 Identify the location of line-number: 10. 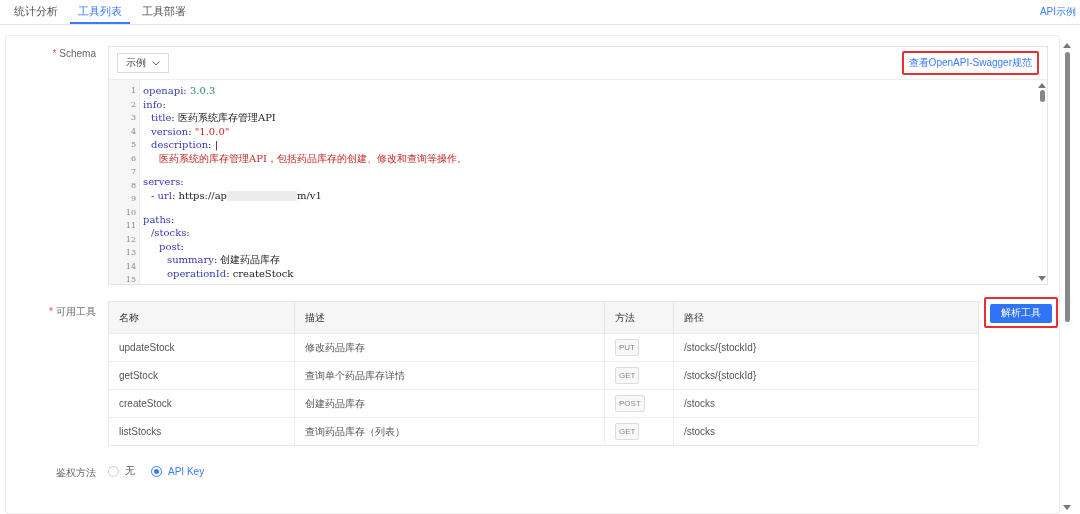
(130, 212).